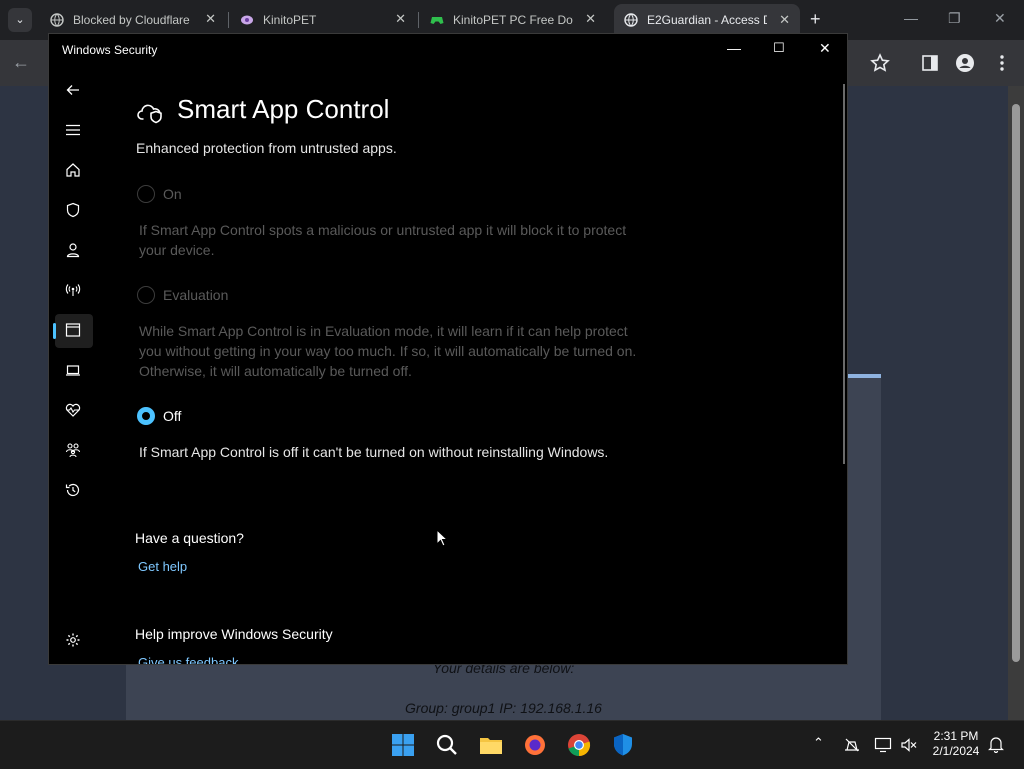 This screenshot has width=1024, height=769. Describe the element at coordinates (491, 745) in the screenshot. I see `file-explorer-icon` at that location.